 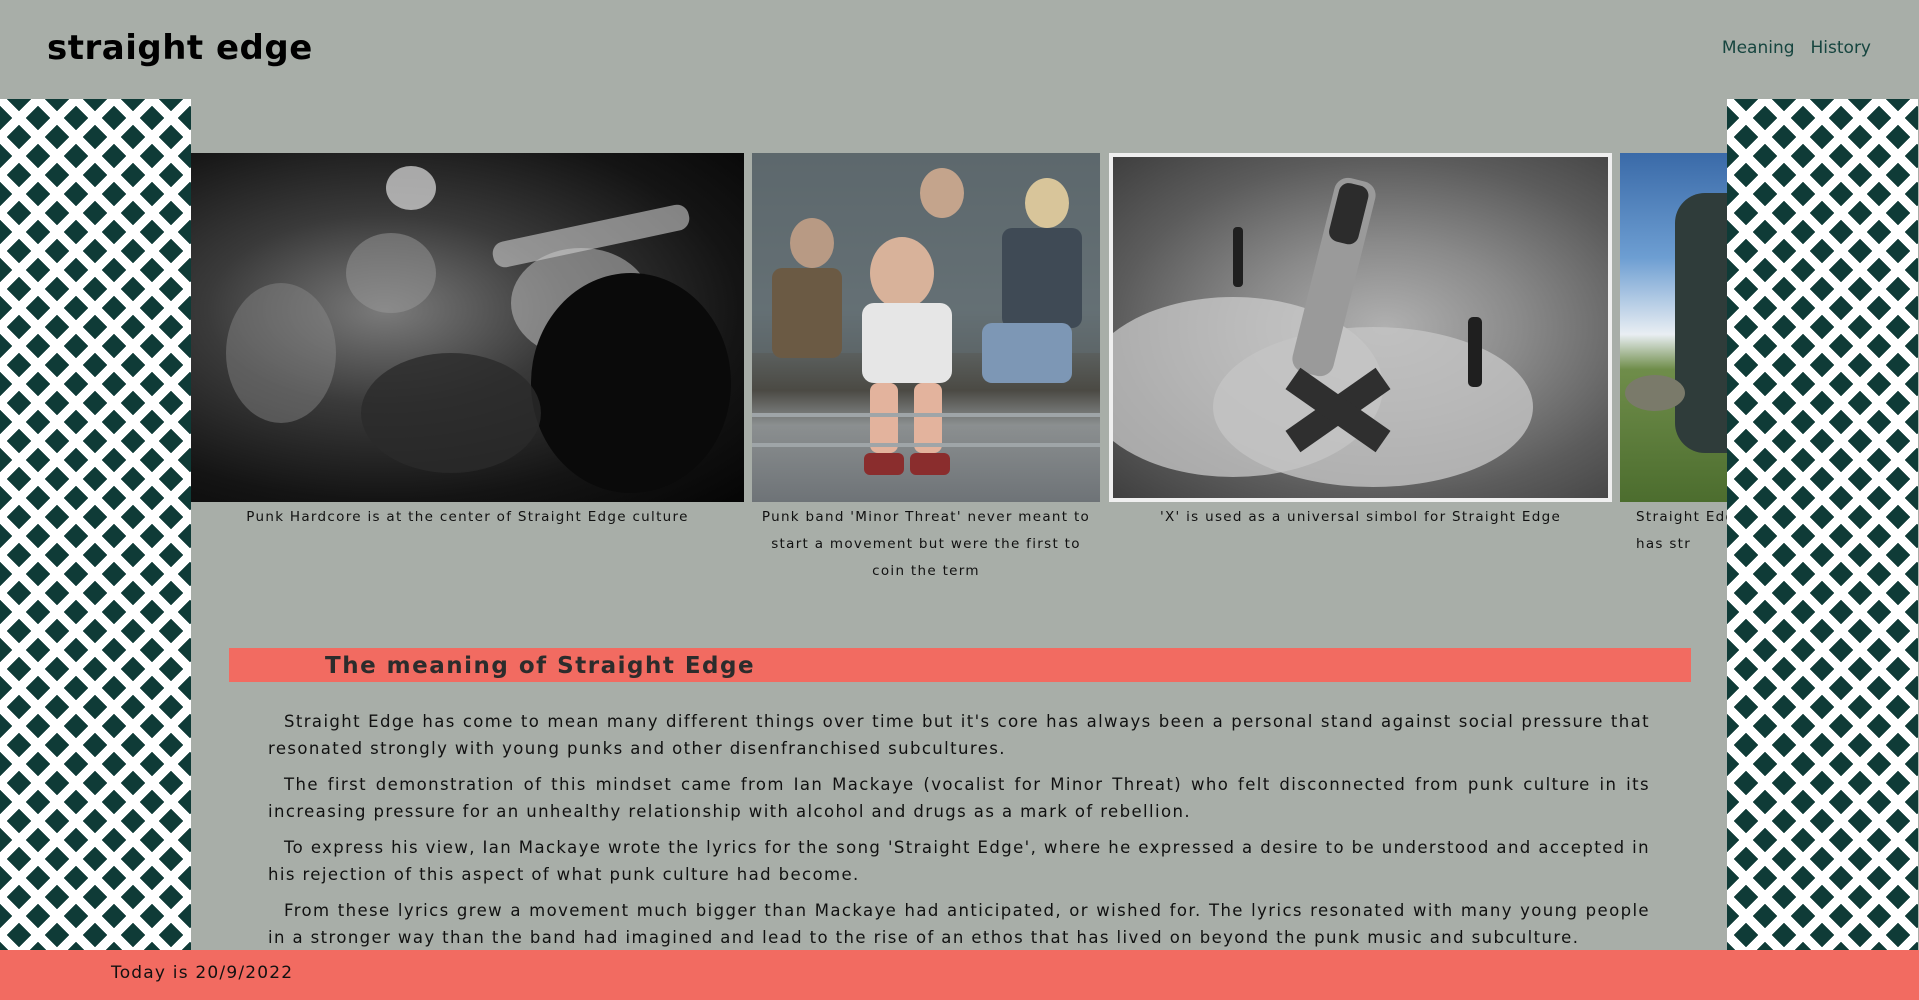 I want to click on gallery-caption: Straight Edge is a movement that has str, so click(x=1681, y=530).